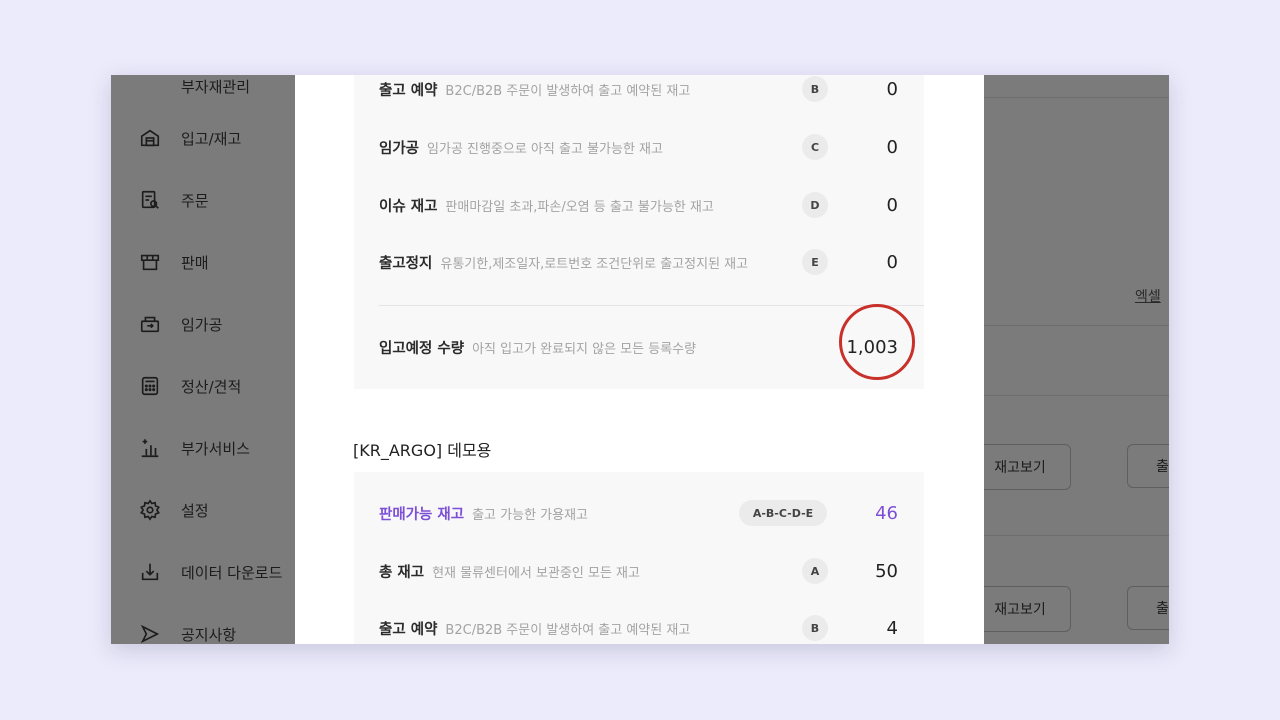 The height and width of the screenshot is (720, 1280). What do you see at coordinates (545, 149) in the screenshot?
I see `row-description: 임가공 진행중으로 아직 출고 불가능한 재고` at bounding box center [545, 149].